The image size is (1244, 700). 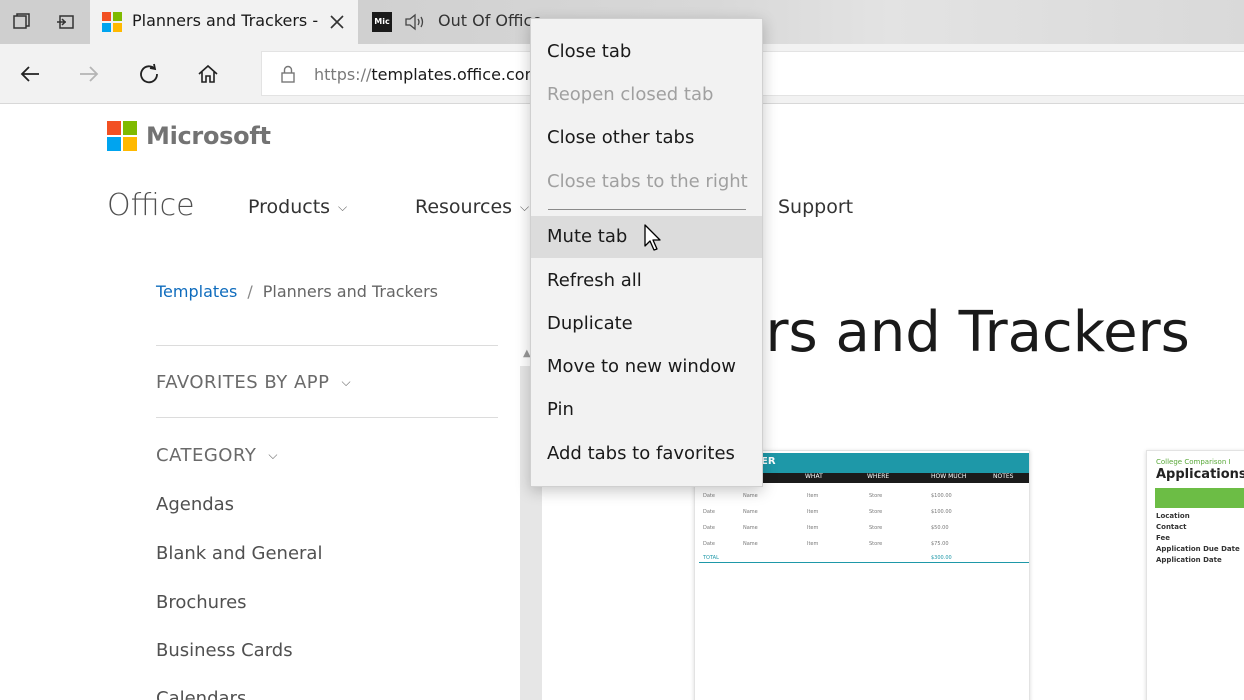 I want to click on menu-item-close-tabs-to-right: Close tabs to the right, so click(x=646, y=182).